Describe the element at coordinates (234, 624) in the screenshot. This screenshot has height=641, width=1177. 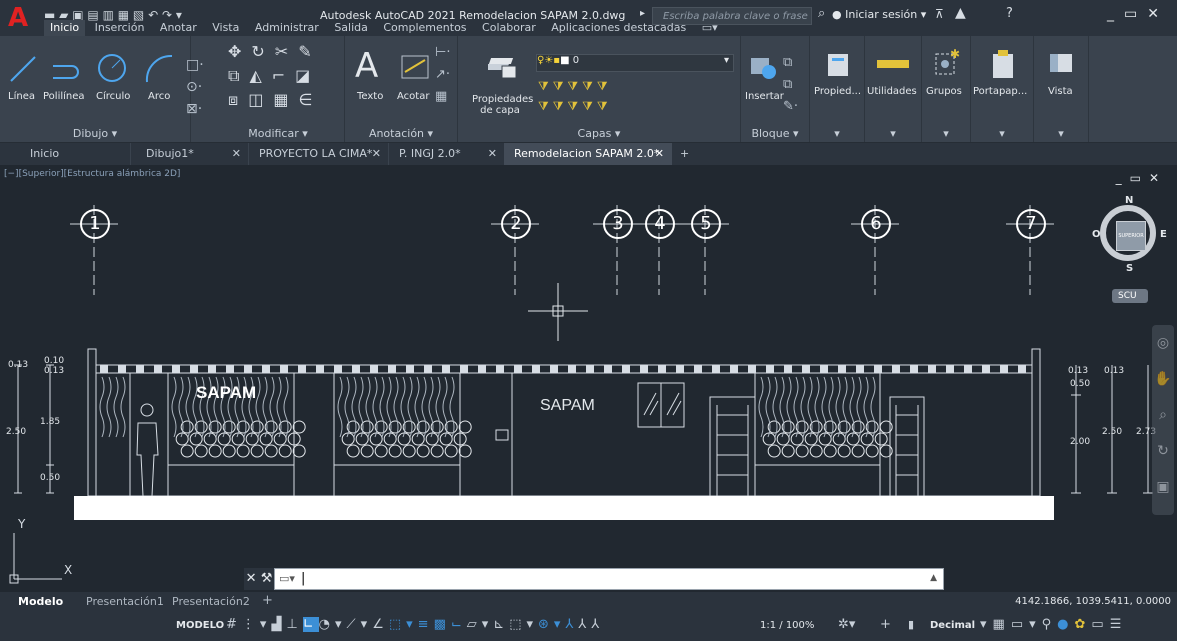
I see `grid-icon: #` at that location.